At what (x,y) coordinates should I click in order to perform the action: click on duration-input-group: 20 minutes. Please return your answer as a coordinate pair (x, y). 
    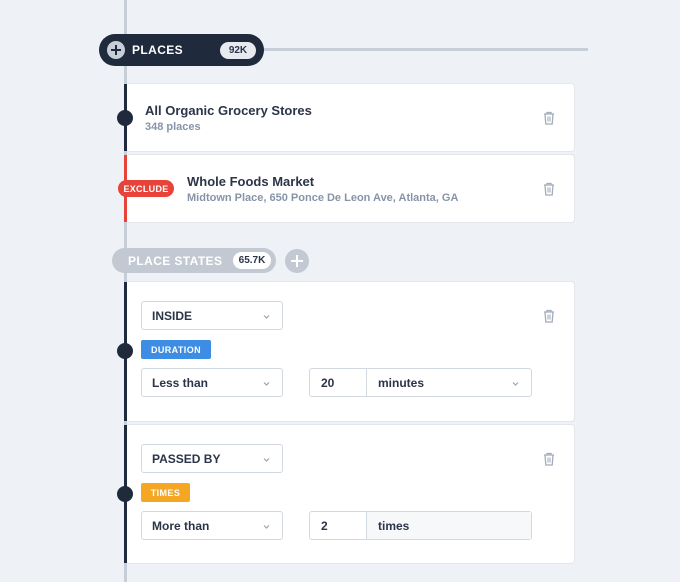
    Looking at the image, I should click on (420, 382).